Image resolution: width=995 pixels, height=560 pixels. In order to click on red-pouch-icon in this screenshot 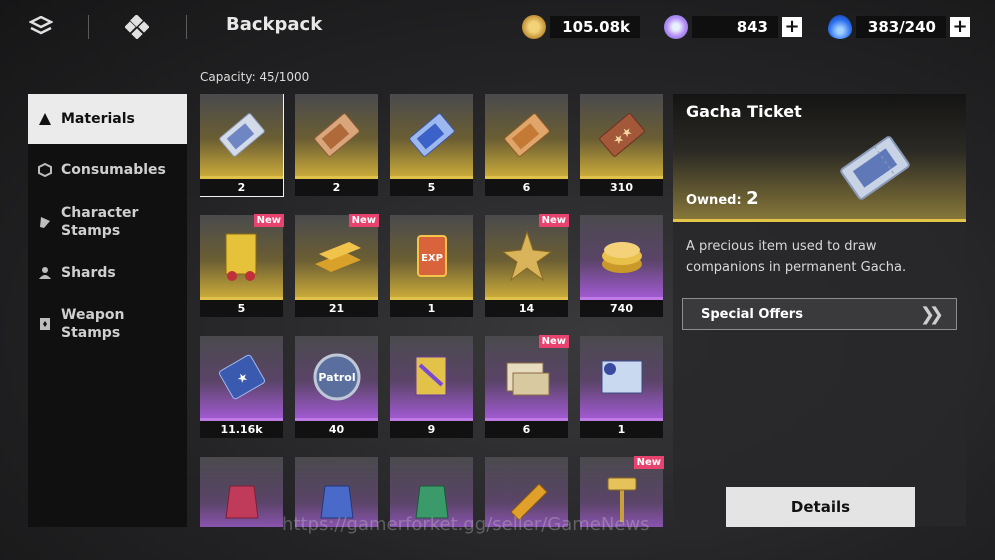, I will do `click(241, 492)`.